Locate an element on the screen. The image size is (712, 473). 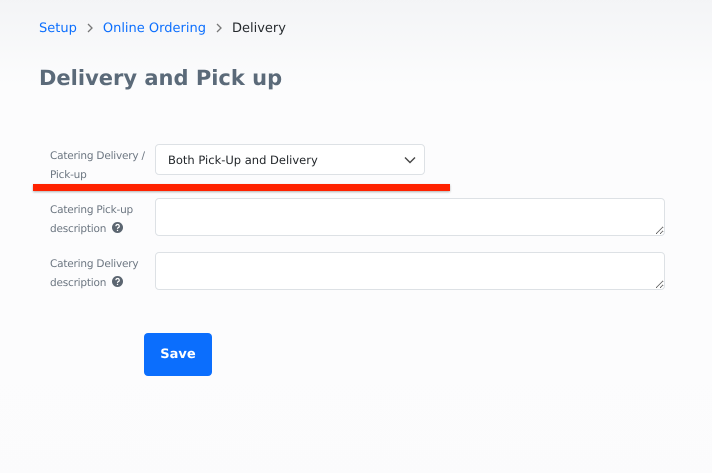
breadcrumb-current: Delivery is located at coordinates (259, 28).